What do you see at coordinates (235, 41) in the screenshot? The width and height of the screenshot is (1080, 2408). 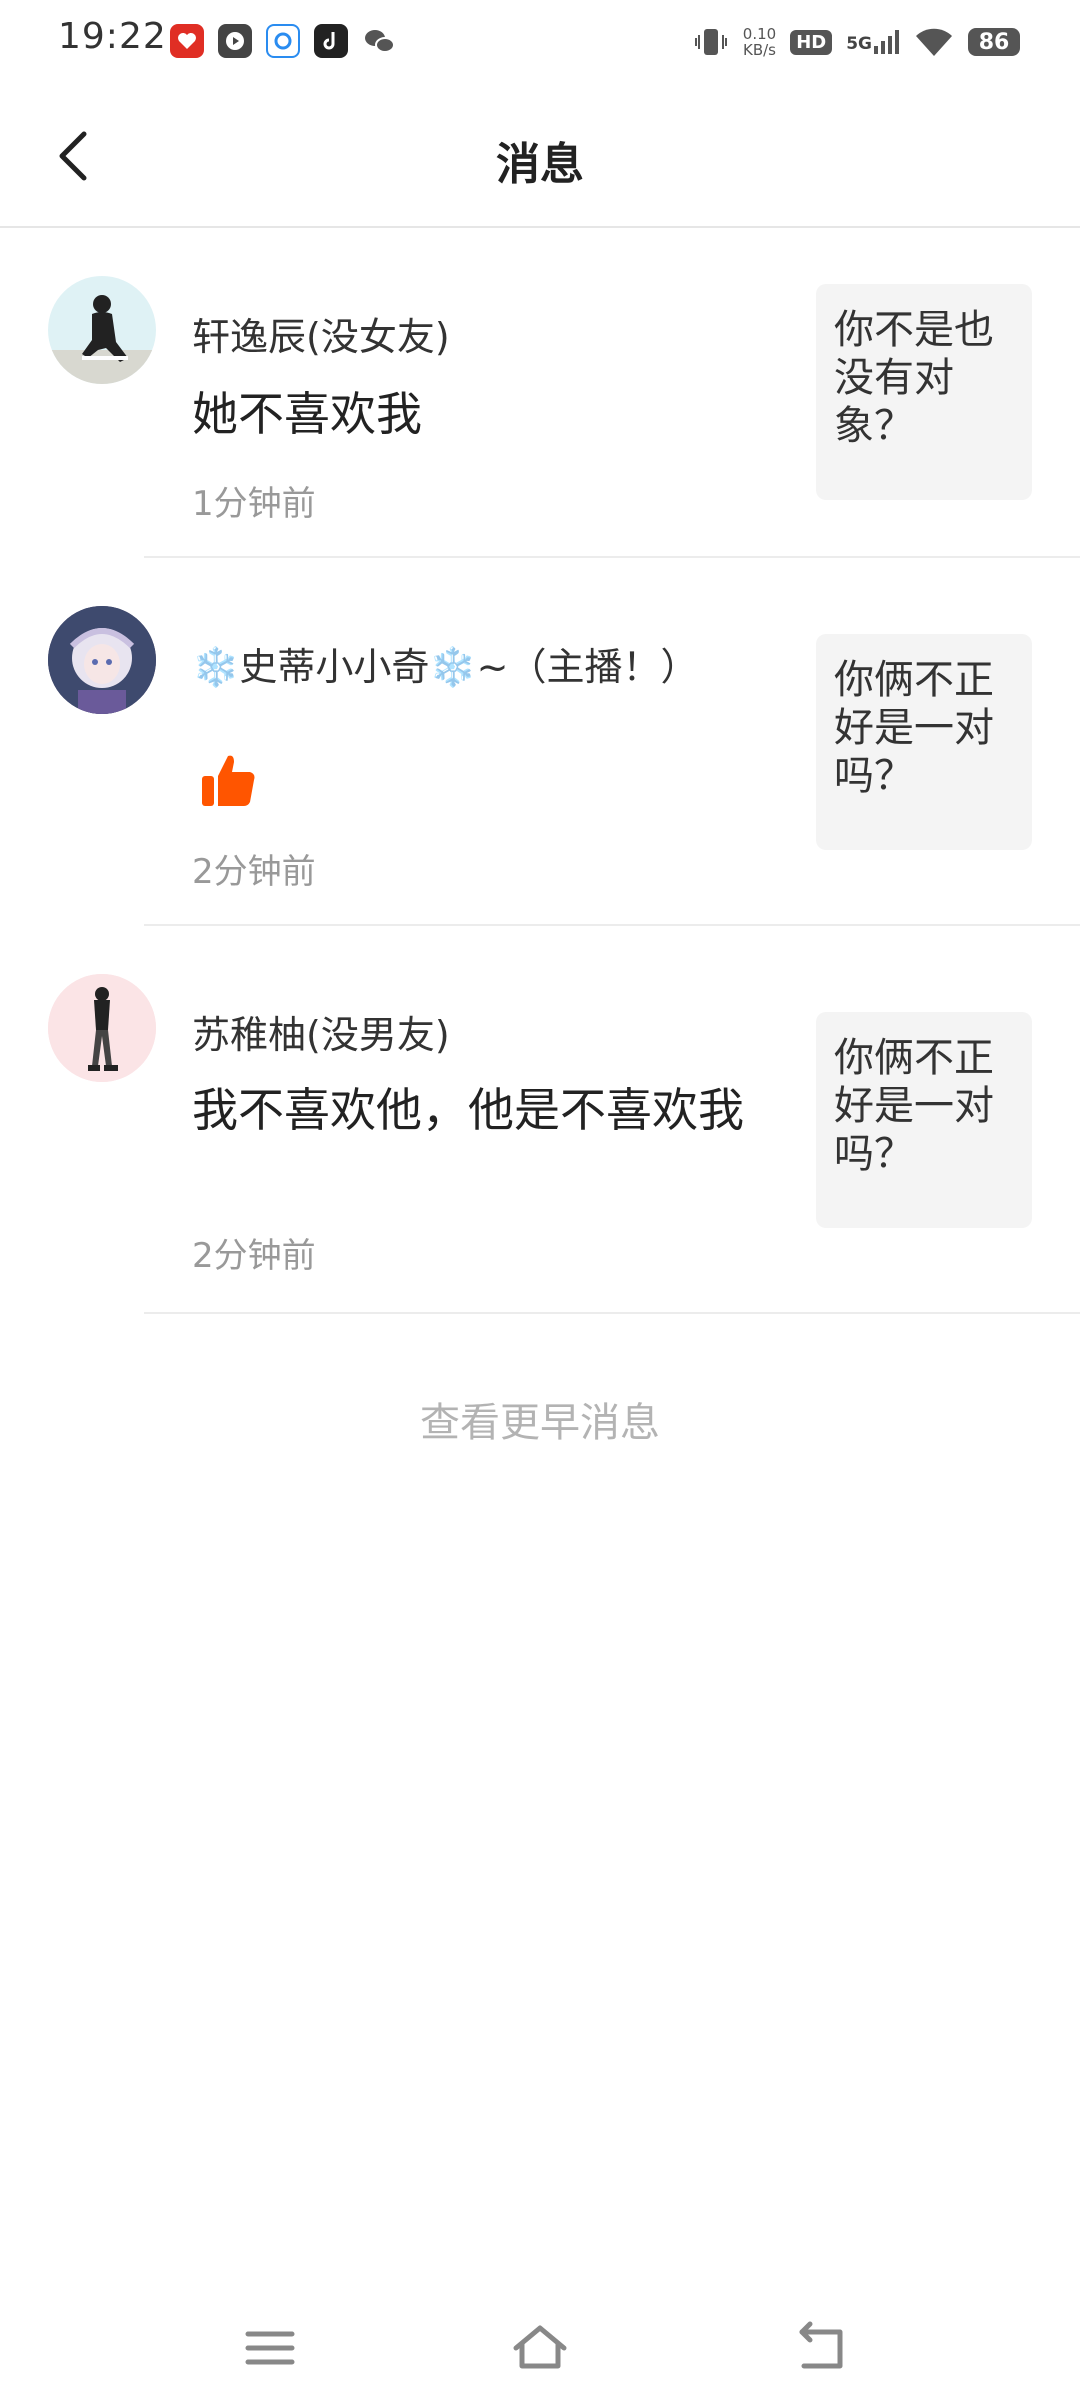 I see `video-icon` at bounding box center [235, 41].